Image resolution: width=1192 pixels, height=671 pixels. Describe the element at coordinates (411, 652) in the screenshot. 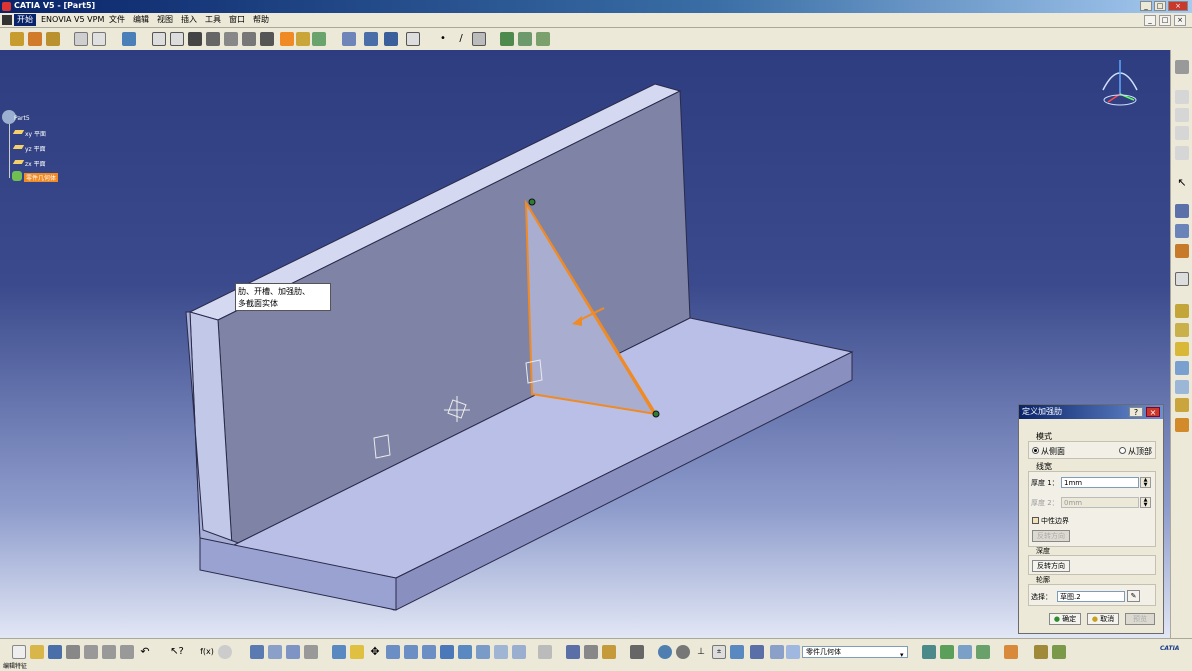

I see `zoom-out-icon` at that location.